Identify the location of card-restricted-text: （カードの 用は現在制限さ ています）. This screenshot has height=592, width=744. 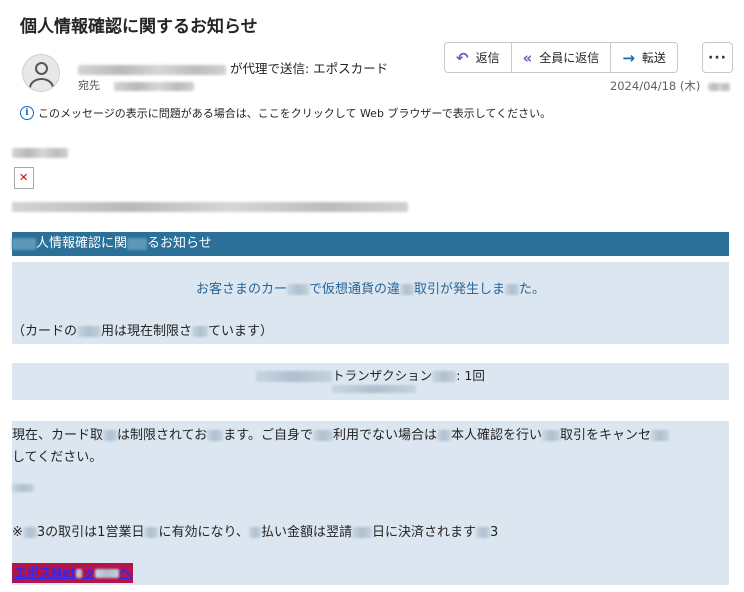
(143, 331).